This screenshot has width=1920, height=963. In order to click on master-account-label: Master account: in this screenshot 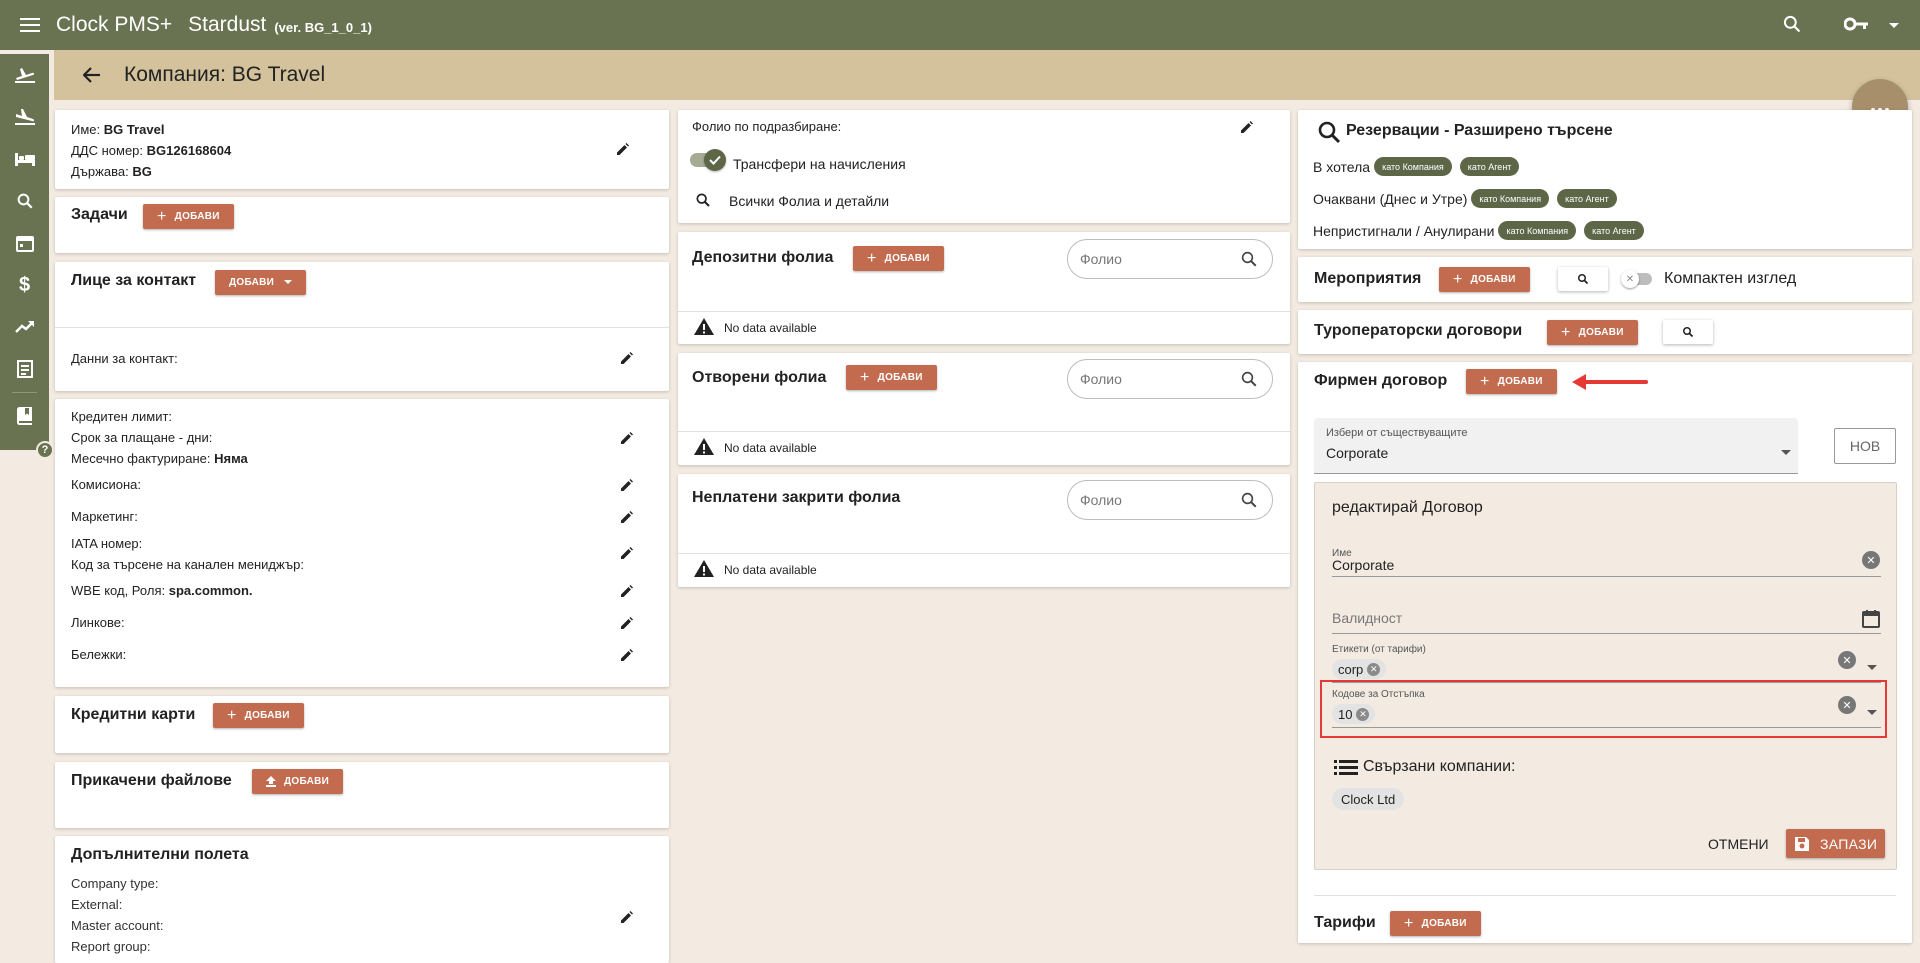, I will do `click(117, 925)`.